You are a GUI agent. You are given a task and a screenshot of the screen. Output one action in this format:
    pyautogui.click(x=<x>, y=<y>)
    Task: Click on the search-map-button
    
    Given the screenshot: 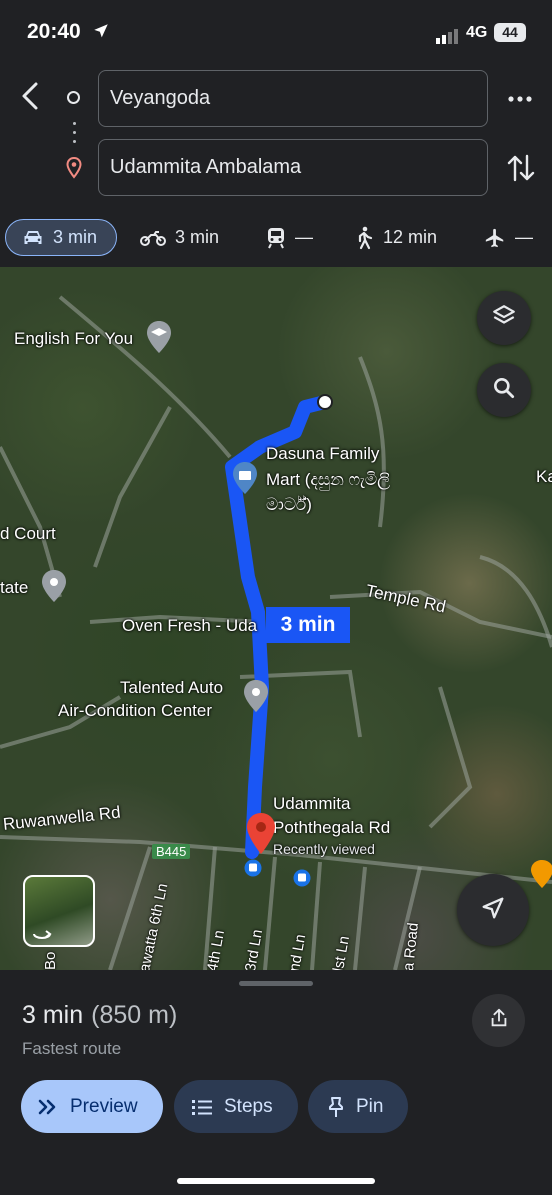 What is the action you would take?
    pyautogui.click(x=504, y=390)
    